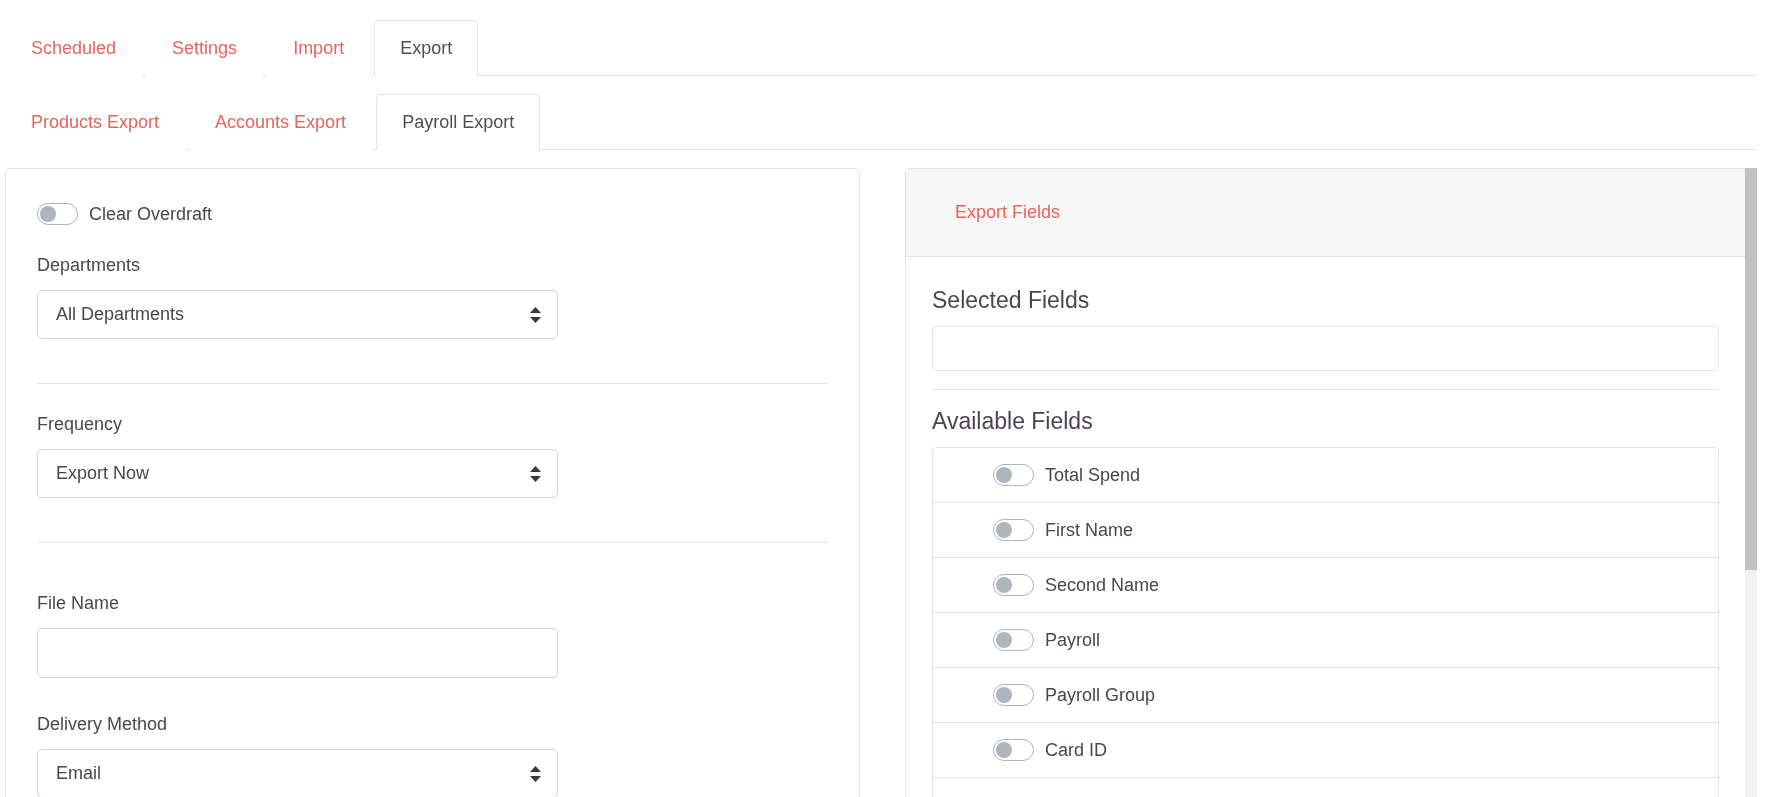 This screenshot has width=1769, height=797. What do you see at coordinates (297, 653) in the screenshot?
I see `input-field` at bounding box center [297, 653].